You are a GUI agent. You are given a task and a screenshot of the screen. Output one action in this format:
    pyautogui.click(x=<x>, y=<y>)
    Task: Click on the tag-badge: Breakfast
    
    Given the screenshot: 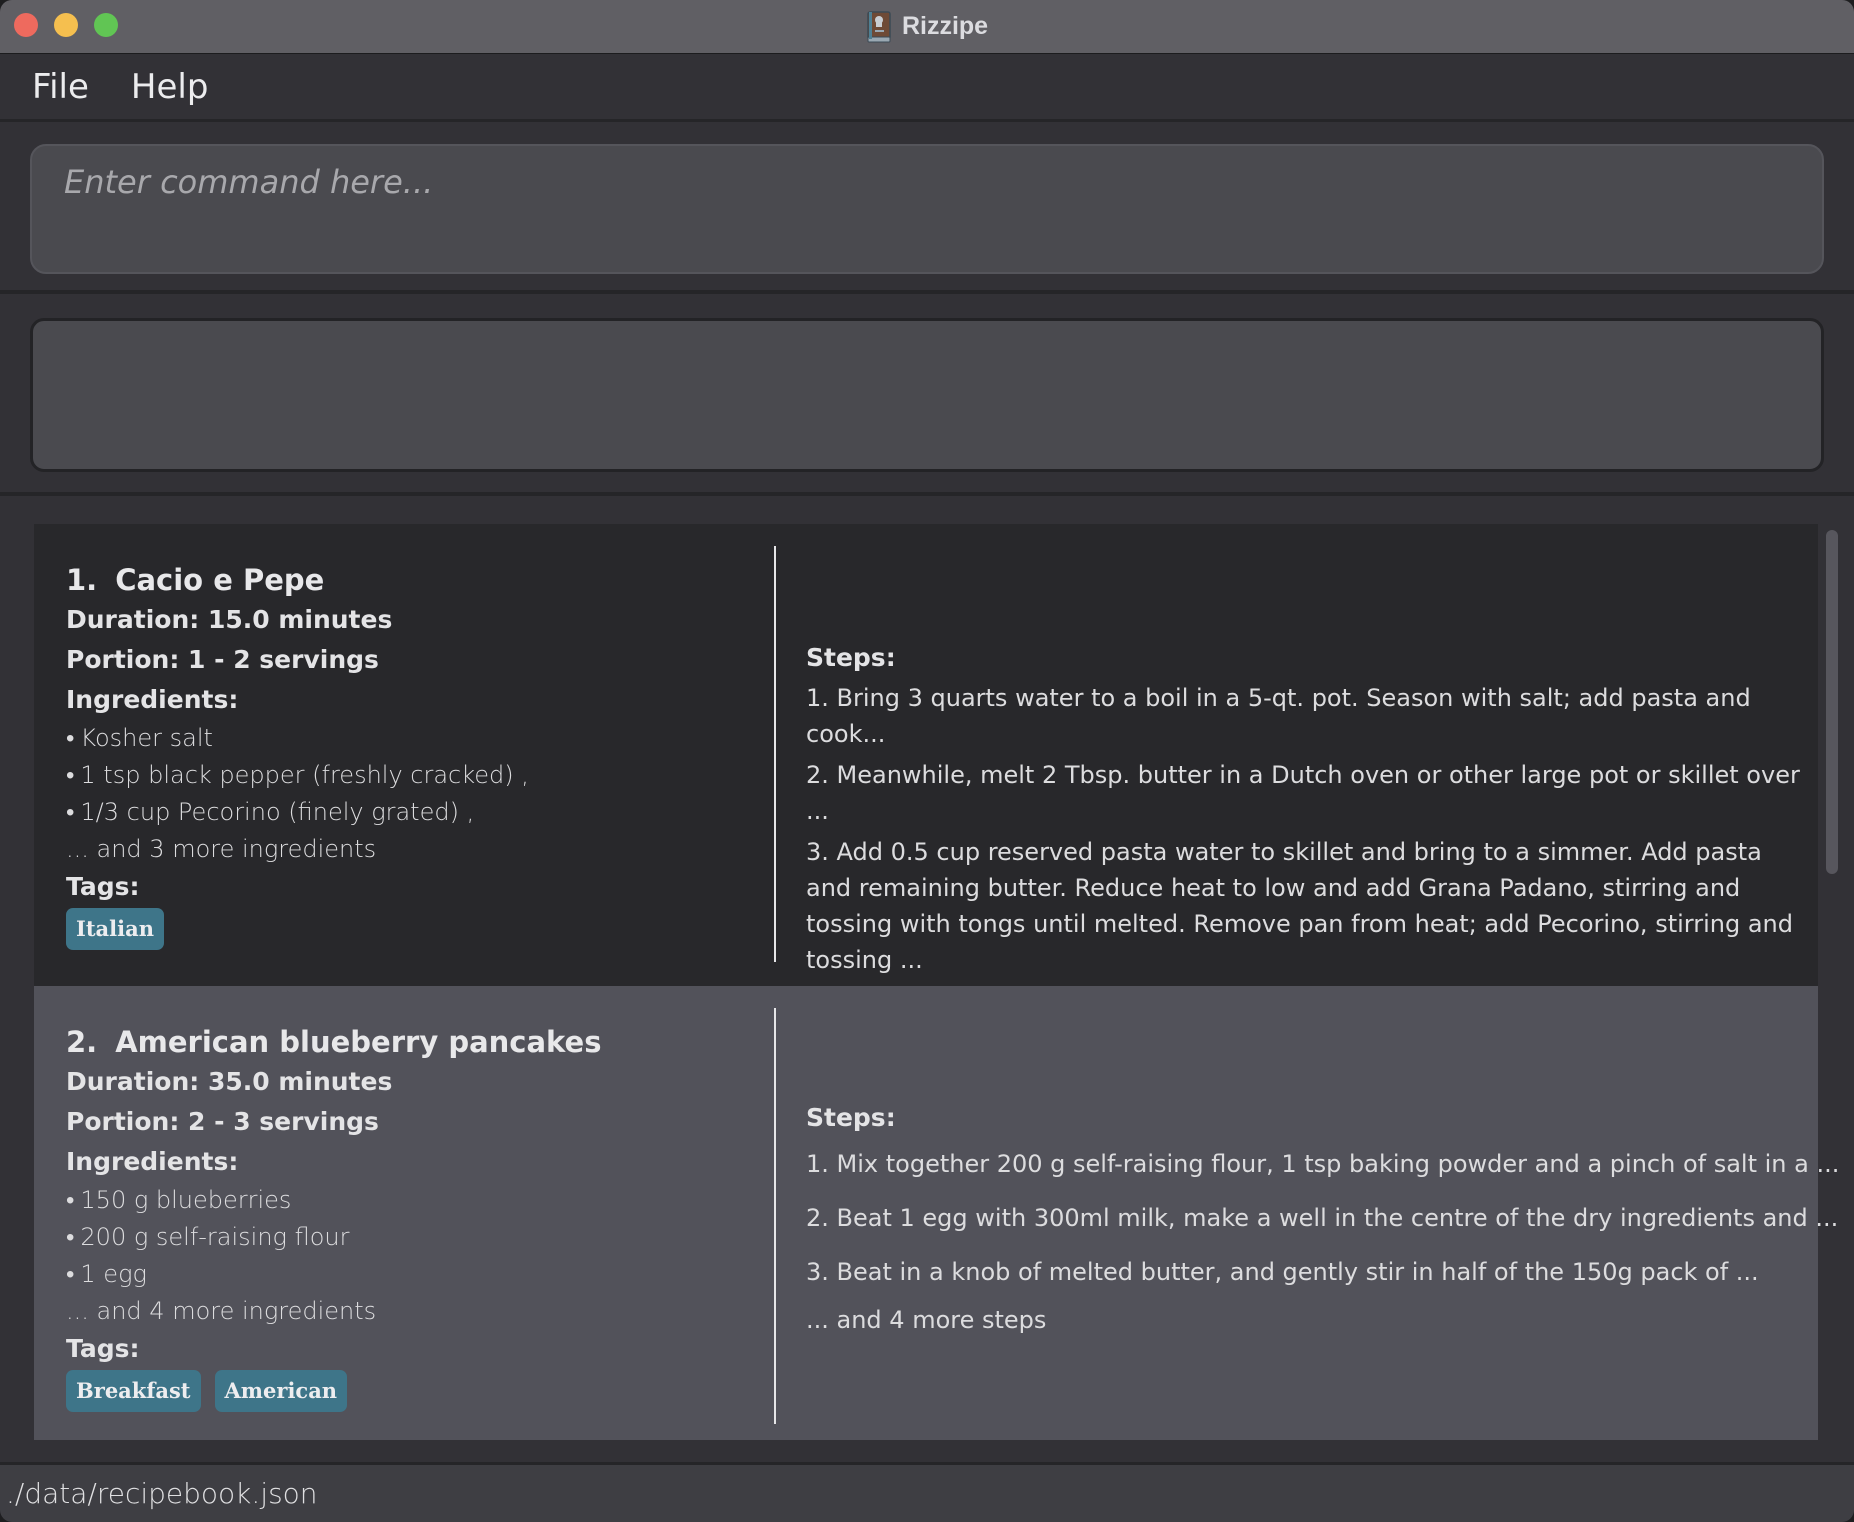 What is the action you would take?
    pyautogui.click(x=133, y=1391)
    